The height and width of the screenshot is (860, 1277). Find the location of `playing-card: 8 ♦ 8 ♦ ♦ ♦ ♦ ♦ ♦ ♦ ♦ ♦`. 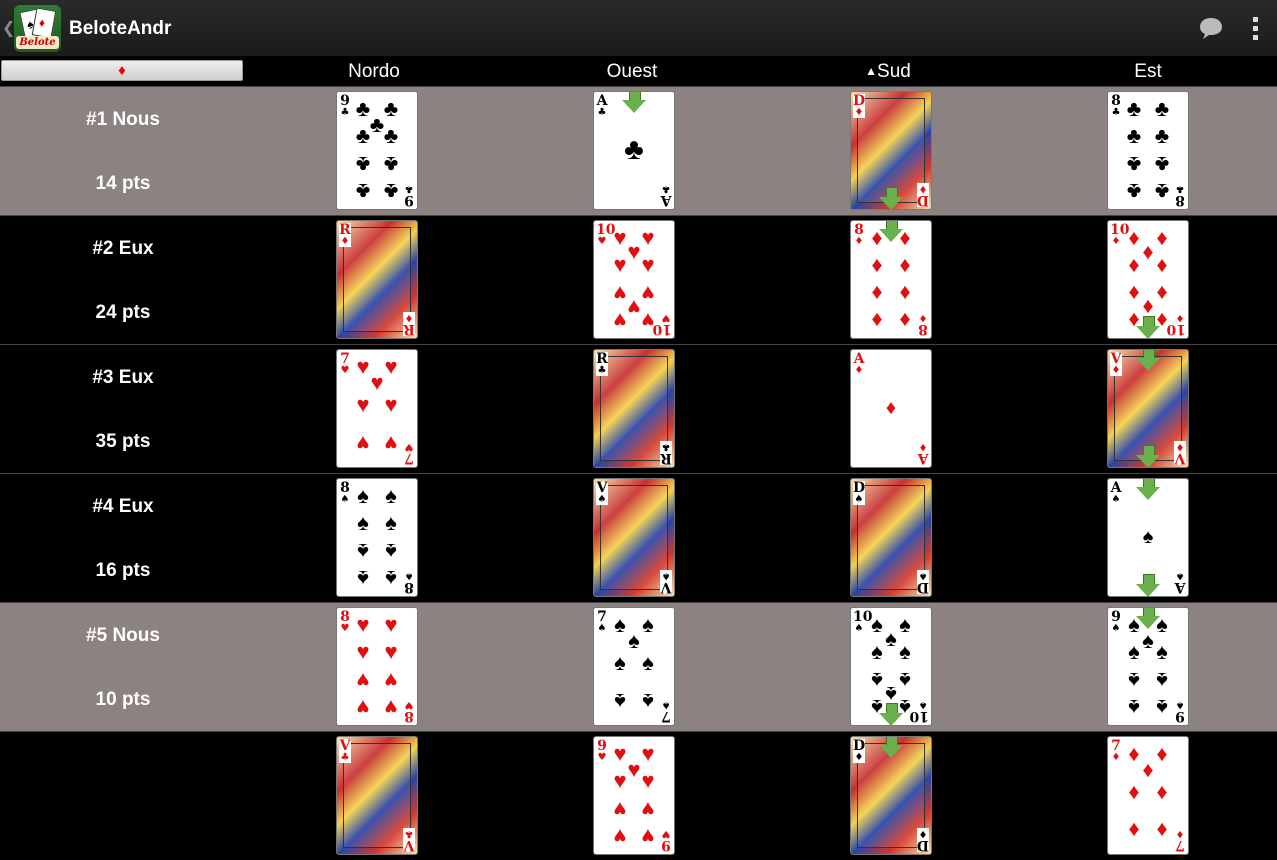

playing-card: 8 ♦ 8 ♦ ♦ ♦ ♦ ♦ ♦ ♦ ♦ ♦ is located at coordinates (891, 279).